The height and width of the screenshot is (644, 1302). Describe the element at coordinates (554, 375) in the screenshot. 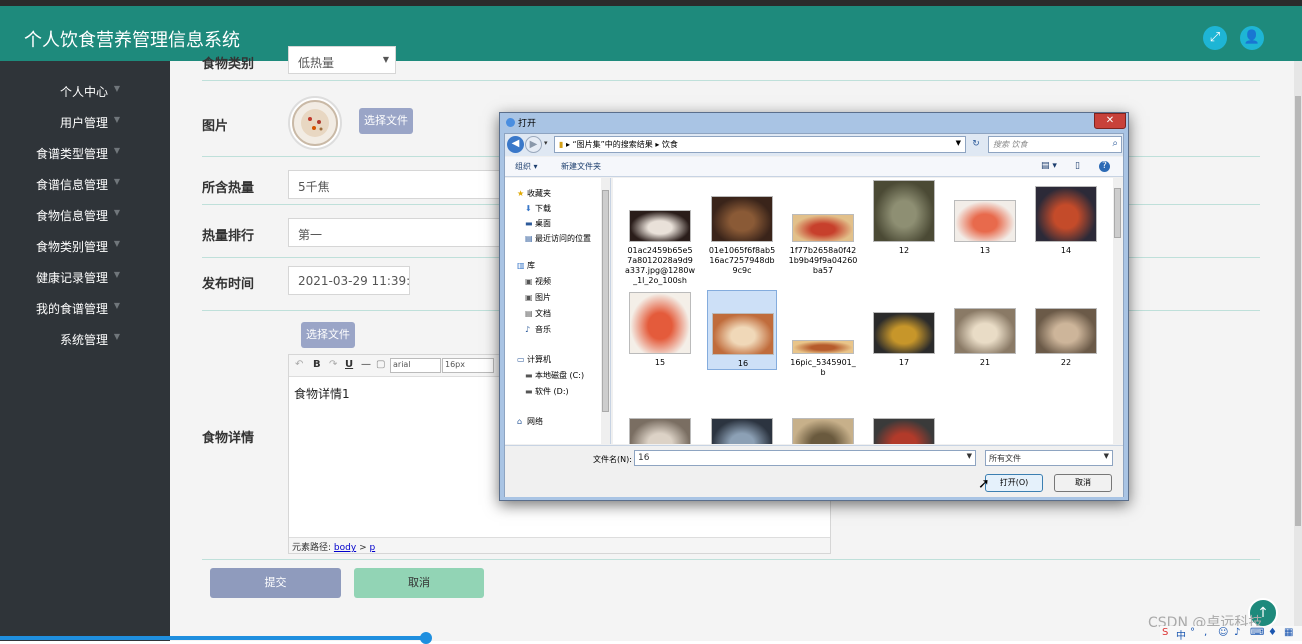

I see `nav-item-drive-c: ▬ 本地磁盘 (C:)` at that location.